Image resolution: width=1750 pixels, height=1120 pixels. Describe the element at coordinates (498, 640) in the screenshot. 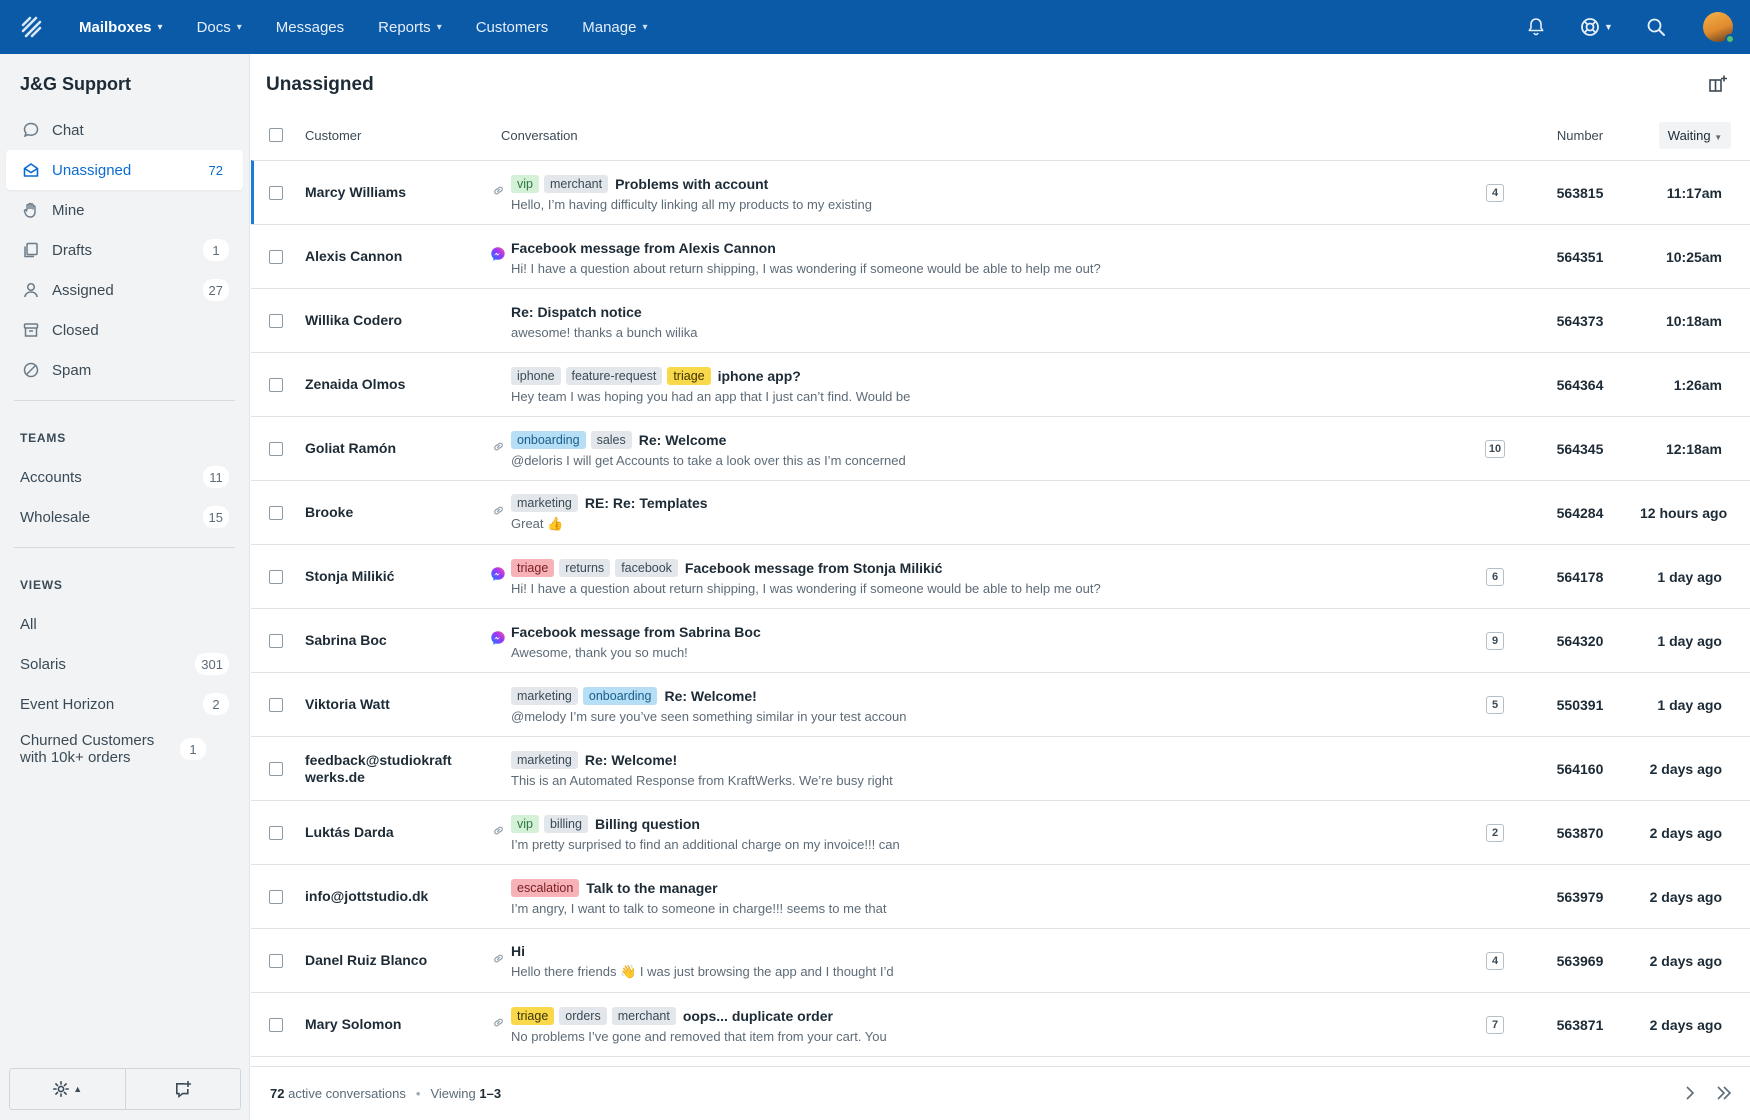

I see `messenger-icon` at that location.